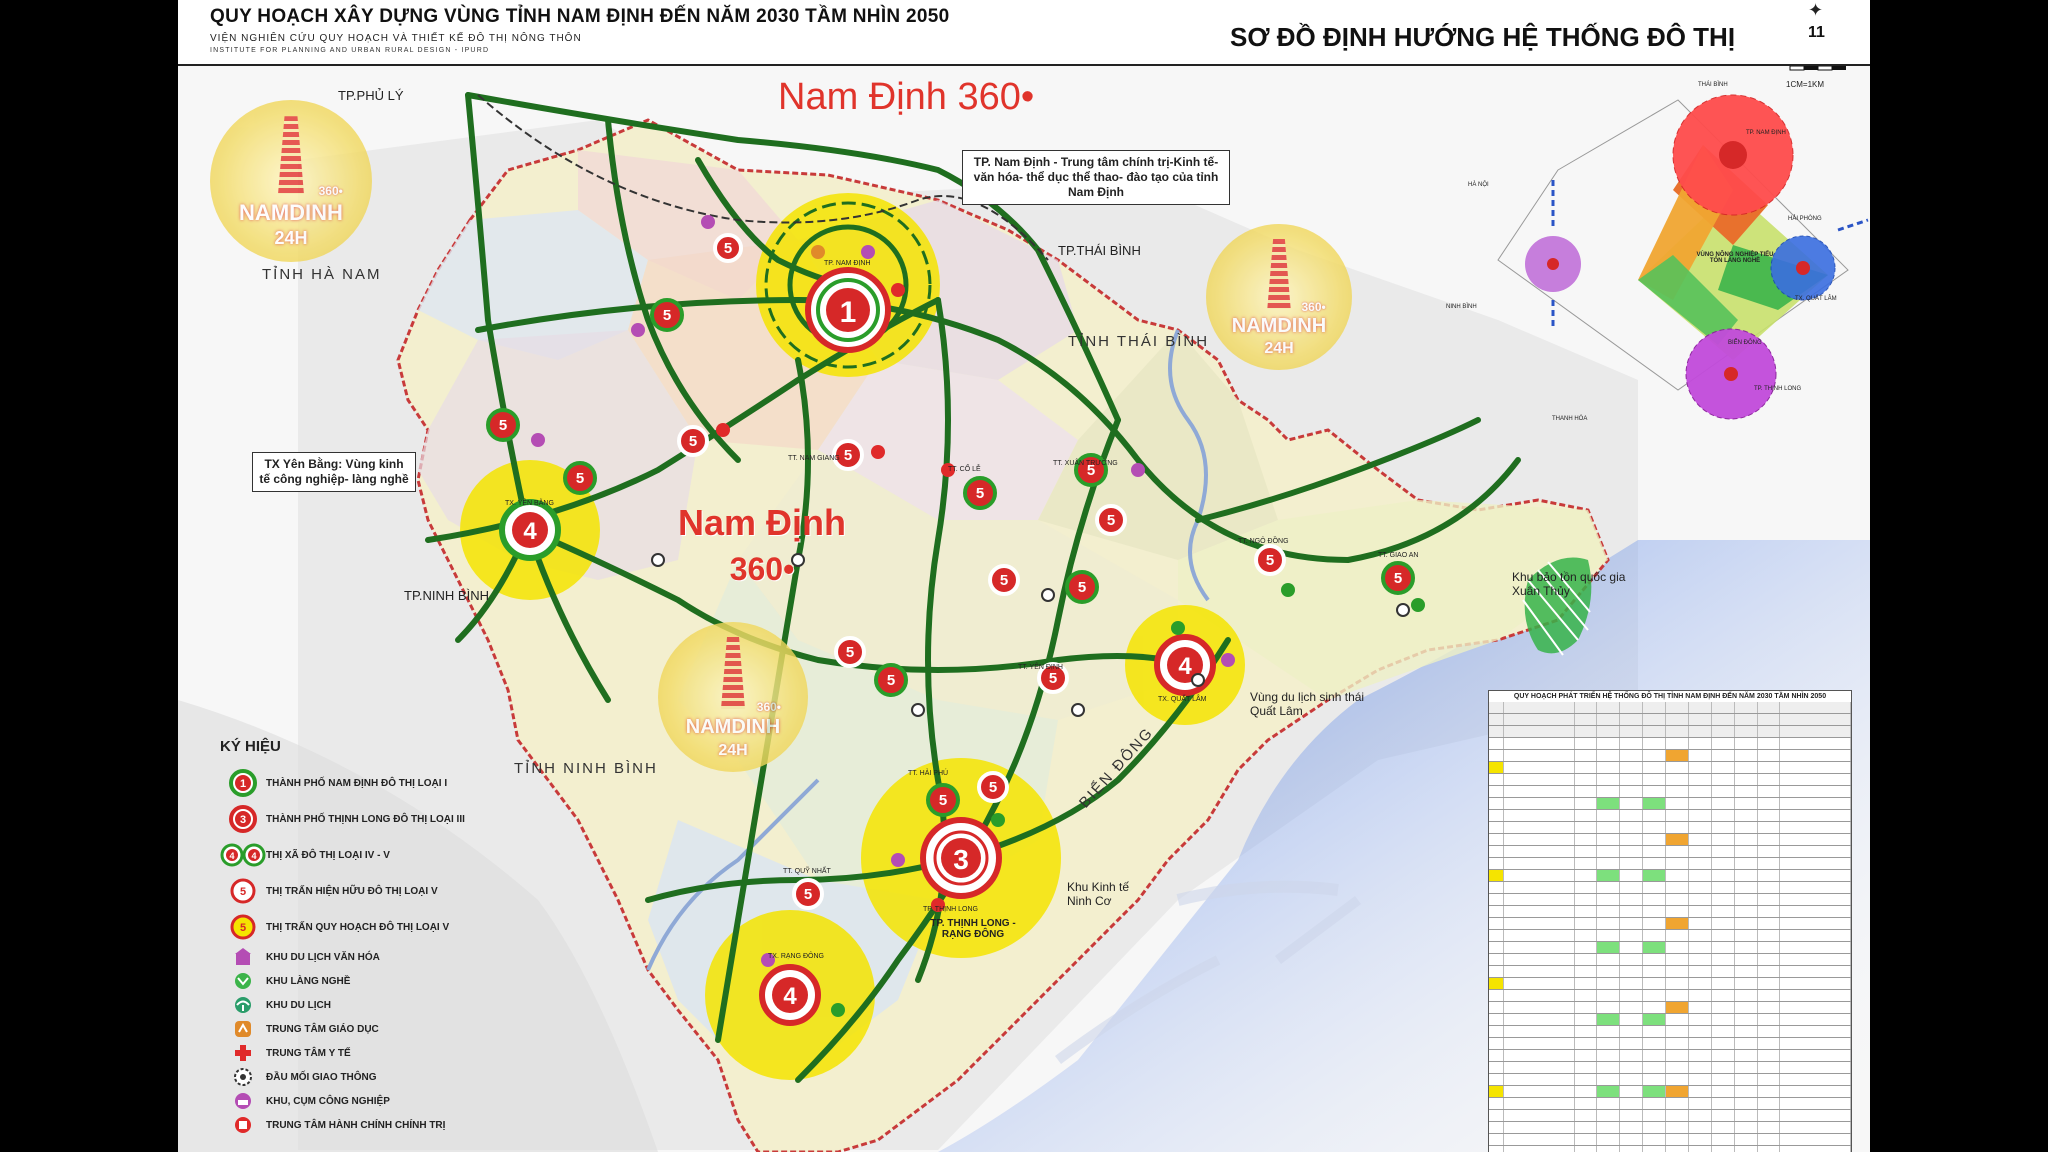 Image resolution: width=2048 pixels, height=1152 pixels. What do you see at coordinates (322, 274) in the screenshot?
I see `region-ha-nam: TỈNH HÀ NAM` at bounding box center [322, 274].